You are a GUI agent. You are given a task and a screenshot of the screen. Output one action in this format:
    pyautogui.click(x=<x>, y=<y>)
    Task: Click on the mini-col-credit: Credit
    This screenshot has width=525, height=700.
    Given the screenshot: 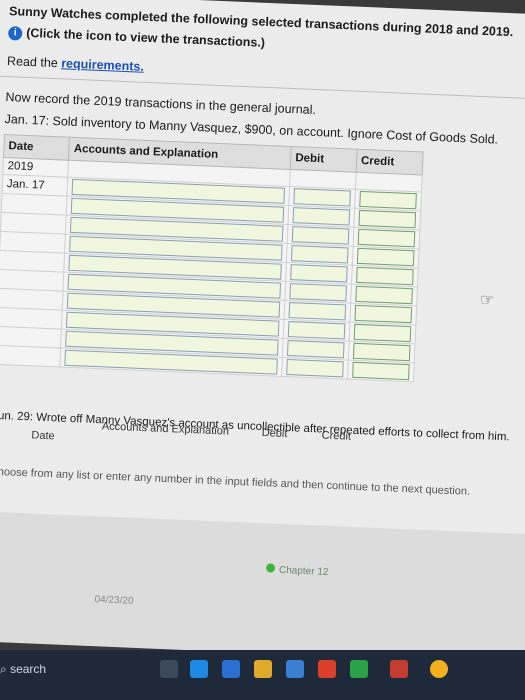 What is the action you would take?
    pyautogui.click(x=336, y=436)
    